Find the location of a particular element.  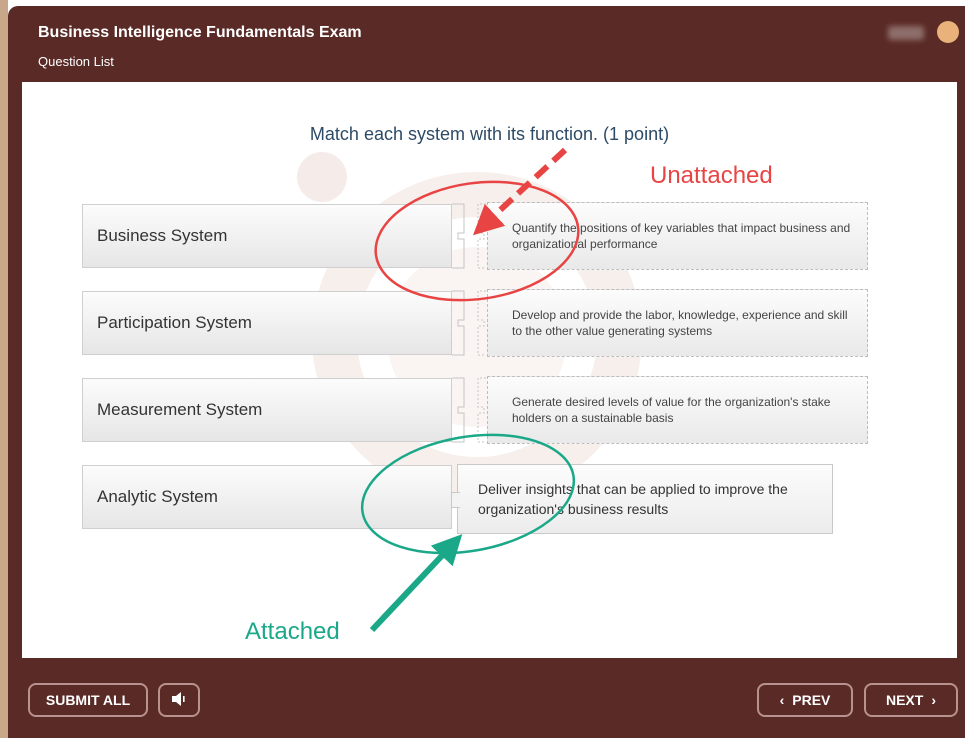

attached-connector is located at coordinates (455, 500).